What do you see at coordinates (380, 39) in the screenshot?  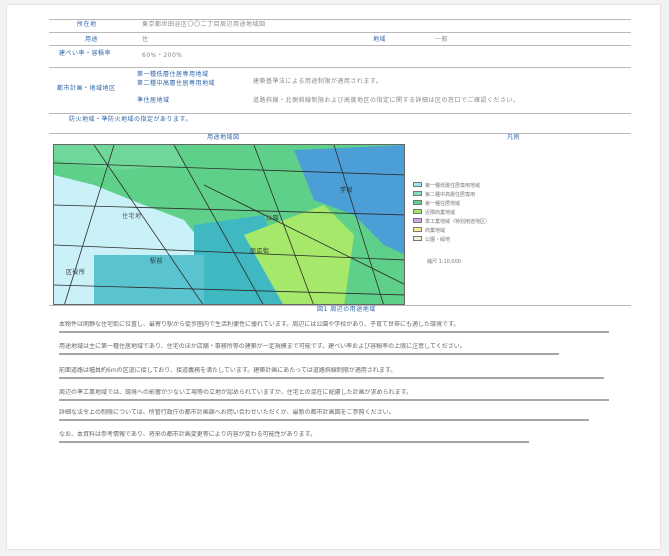 I see `row-extra-label: 地域` at bounding box center [380, 39].